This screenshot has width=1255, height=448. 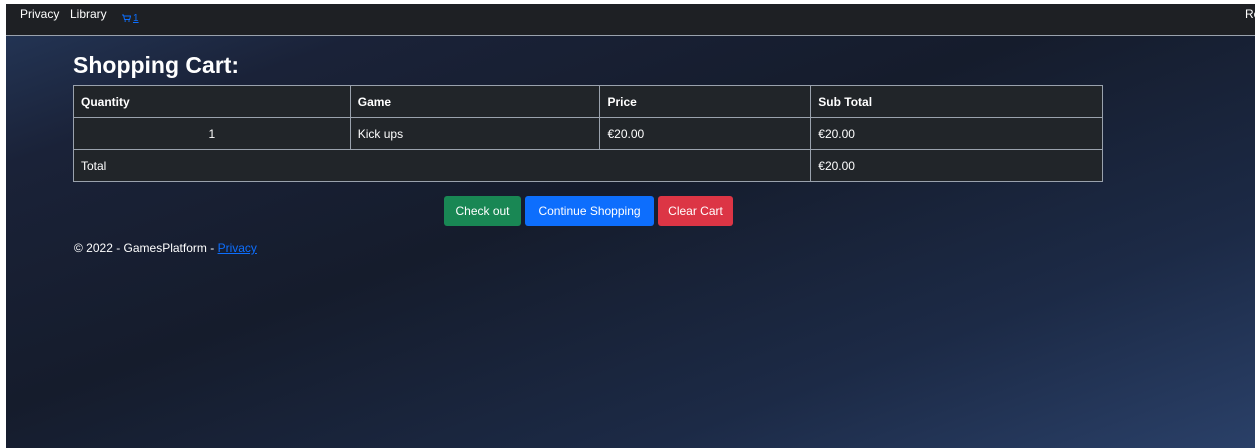 What do you see at coordinates (88, 14) in the screenshot?
I see `nav-link-library: Library` at bounding box center [88, 14].